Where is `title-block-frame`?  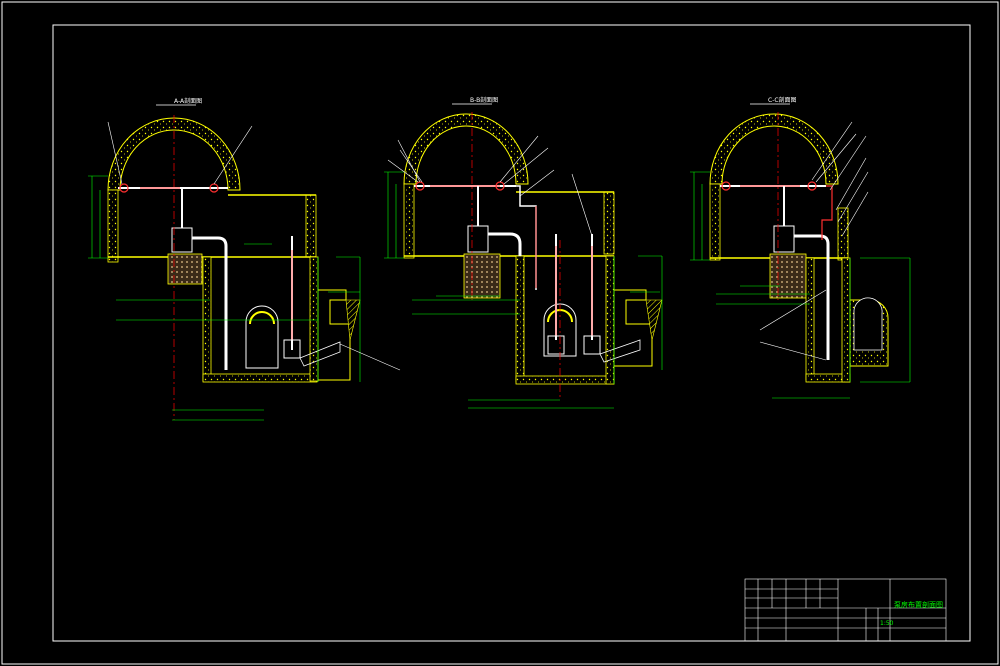
title-block-frame is located at coordinates (845, 610).